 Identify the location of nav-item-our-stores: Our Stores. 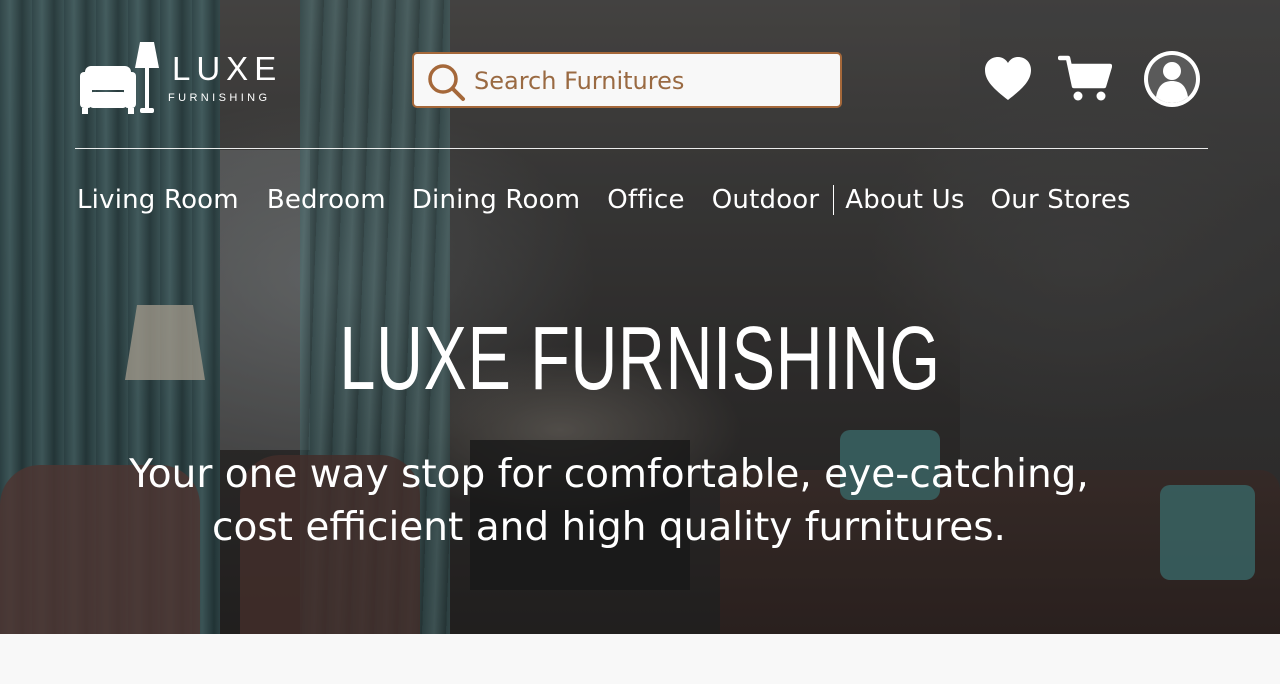
(1061, 200).